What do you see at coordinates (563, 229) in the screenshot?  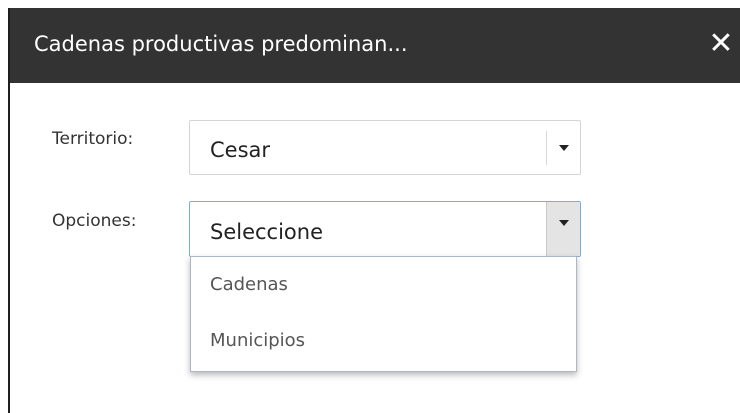 I see `opciones-dropdown-toggle` at bounding box center [563, 229].